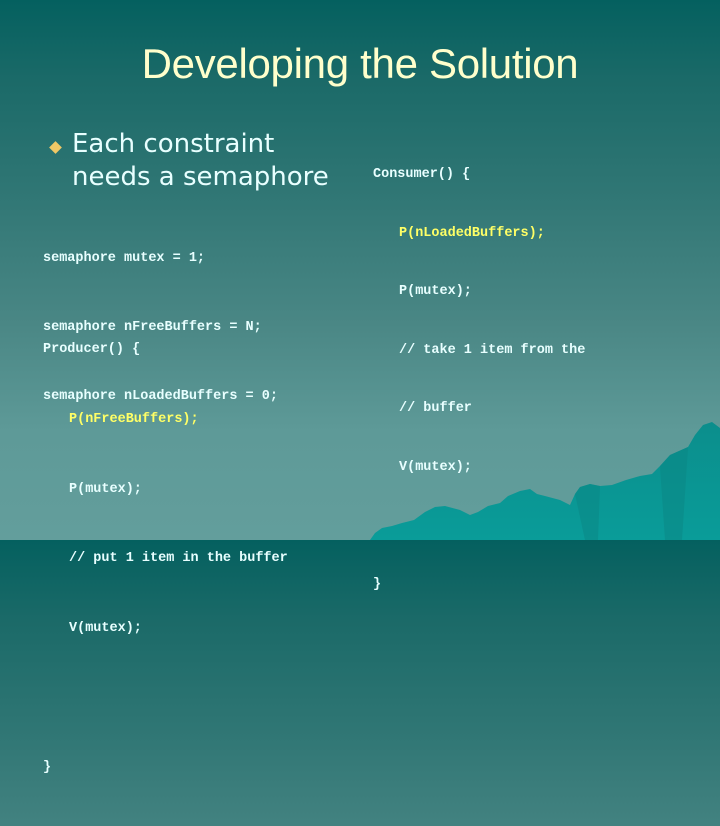 This screenshot has height=826, width=720. I want to click on bullet-text-line-1: Each constraint, so click(173, 144).